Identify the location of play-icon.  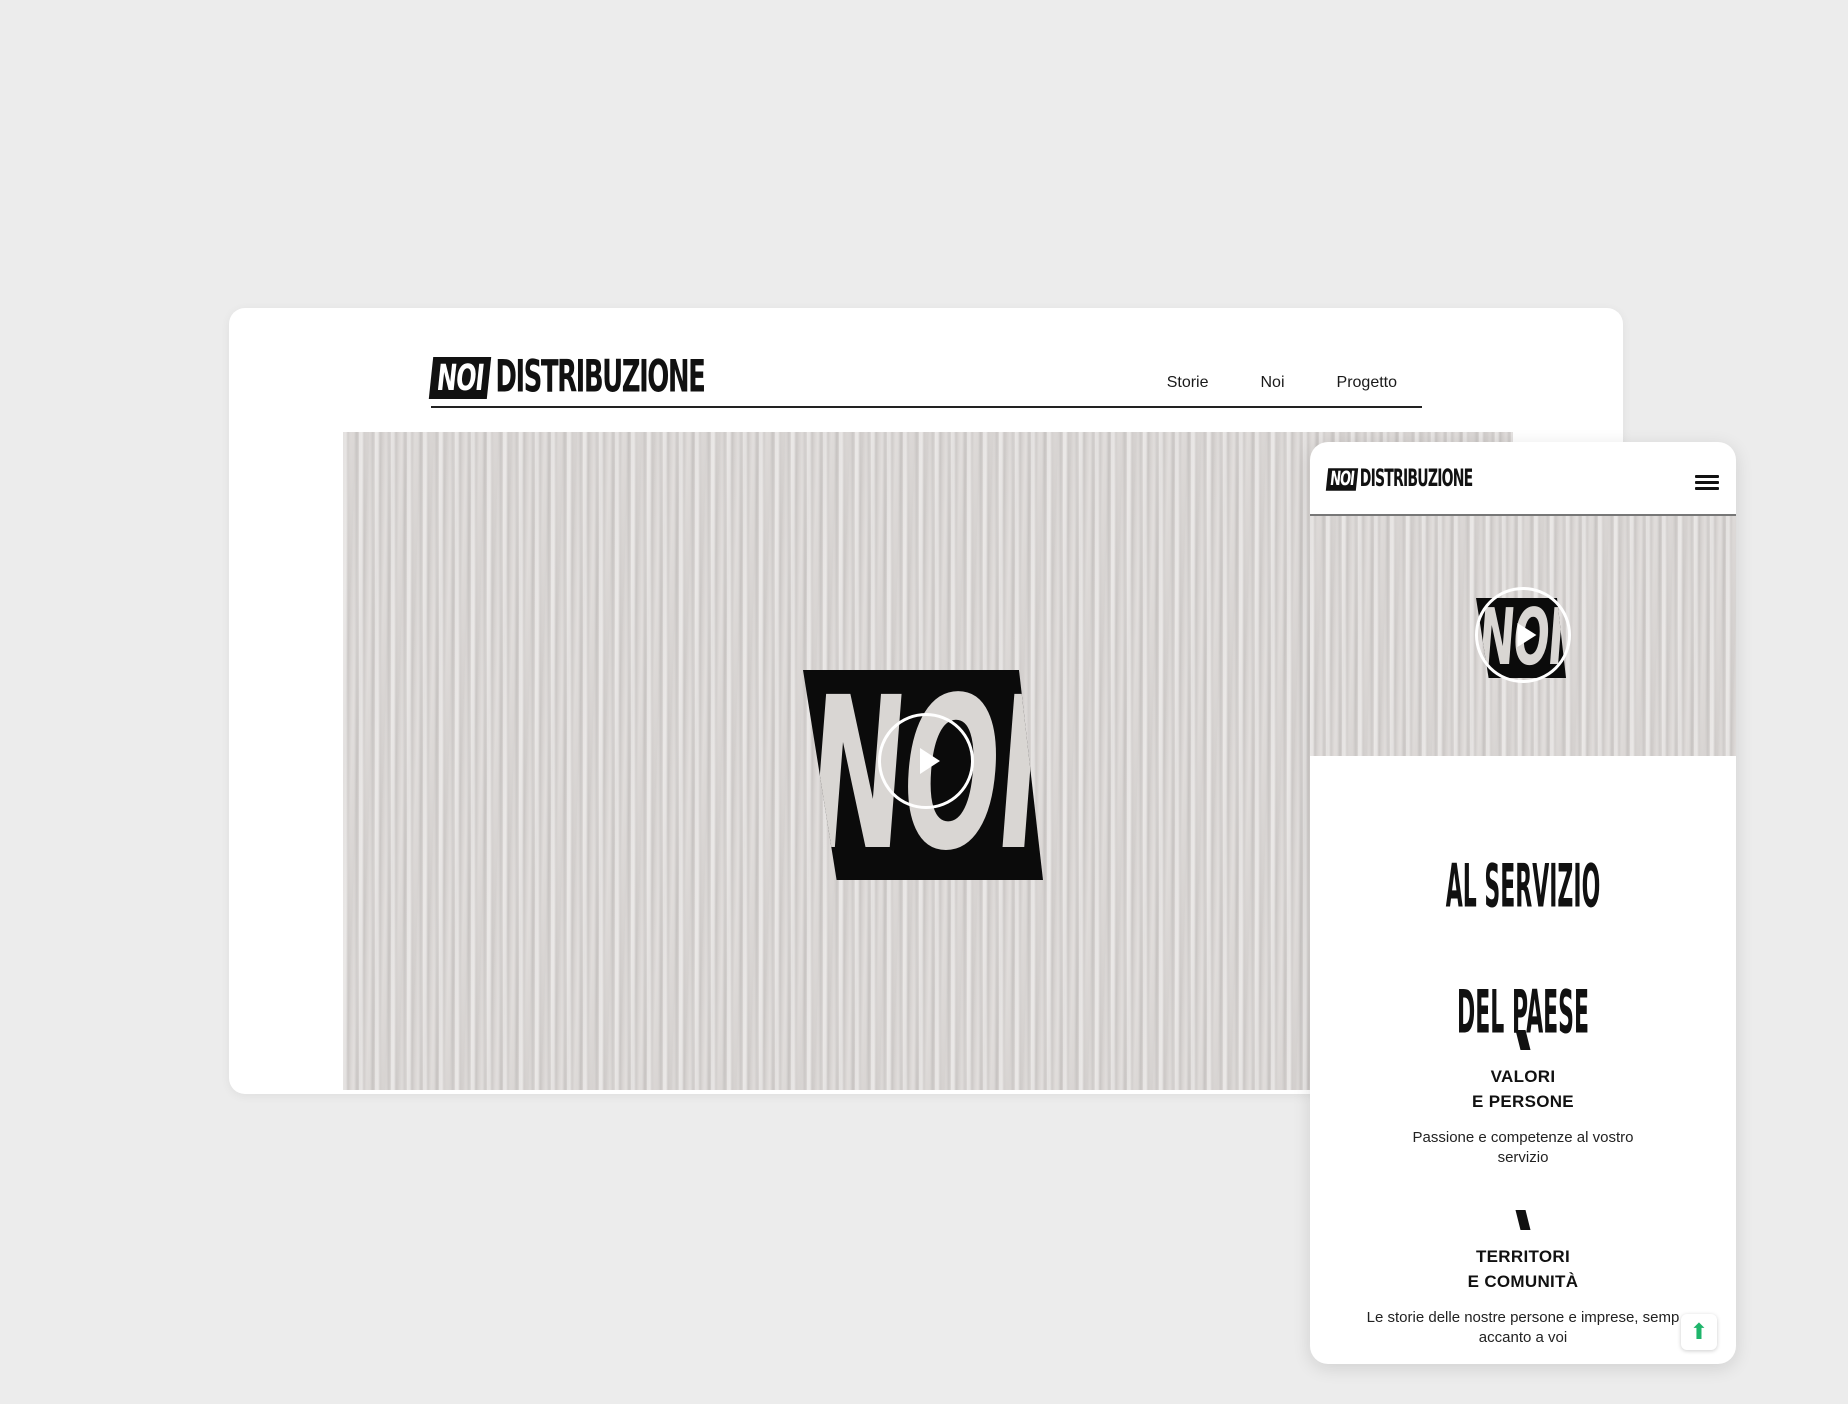
(926, 761).